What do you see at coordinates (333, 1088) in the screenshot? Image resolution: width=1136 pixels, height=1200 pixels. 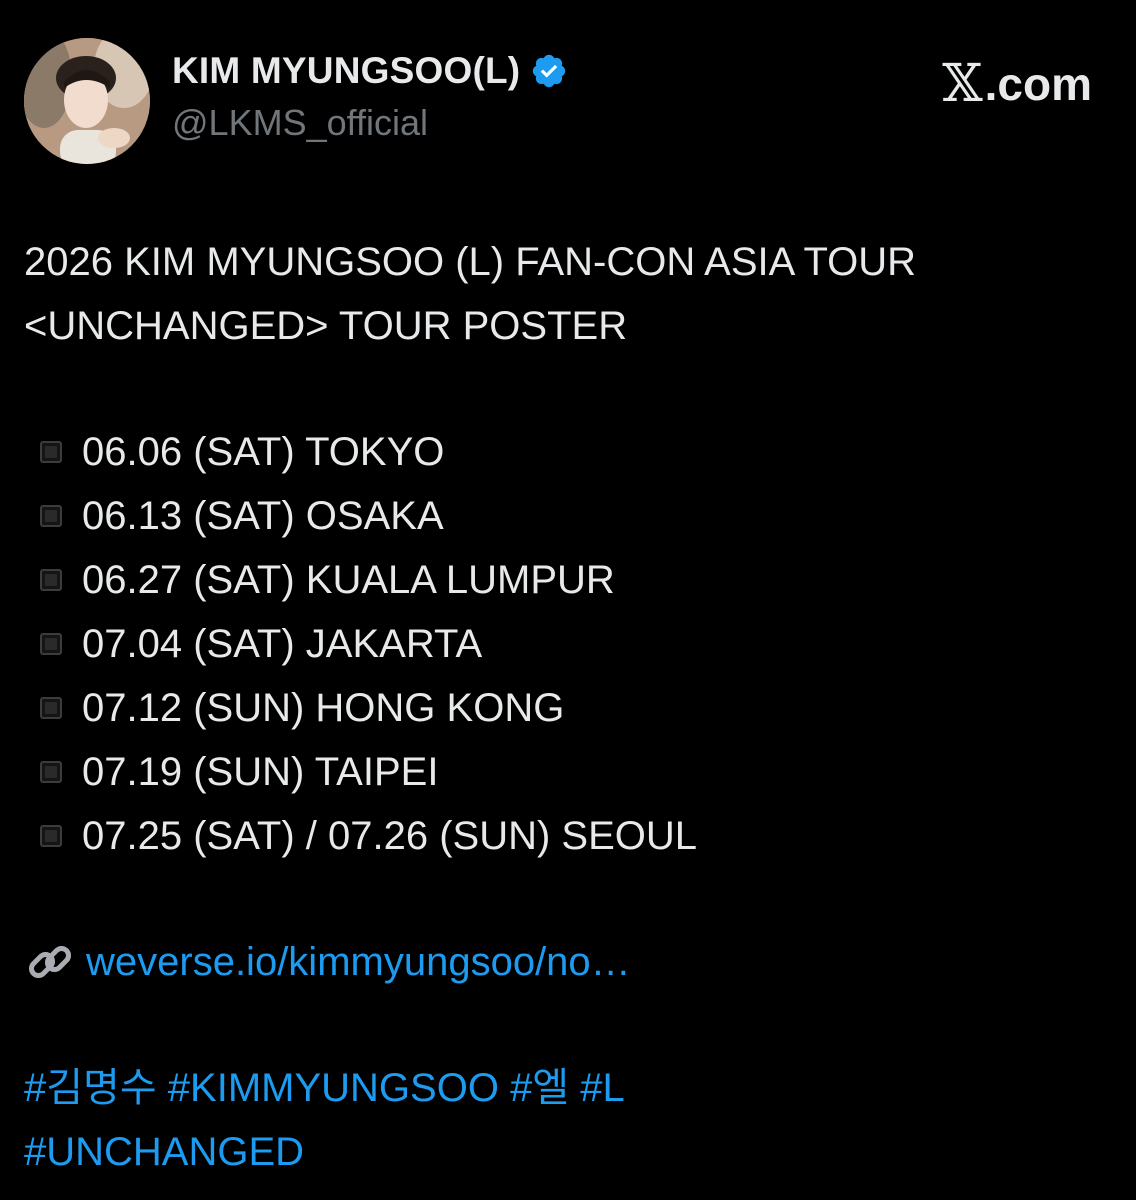 I see `hashtag-link: #KIMMYUNGSOO` at bounding box center [333, 1088].